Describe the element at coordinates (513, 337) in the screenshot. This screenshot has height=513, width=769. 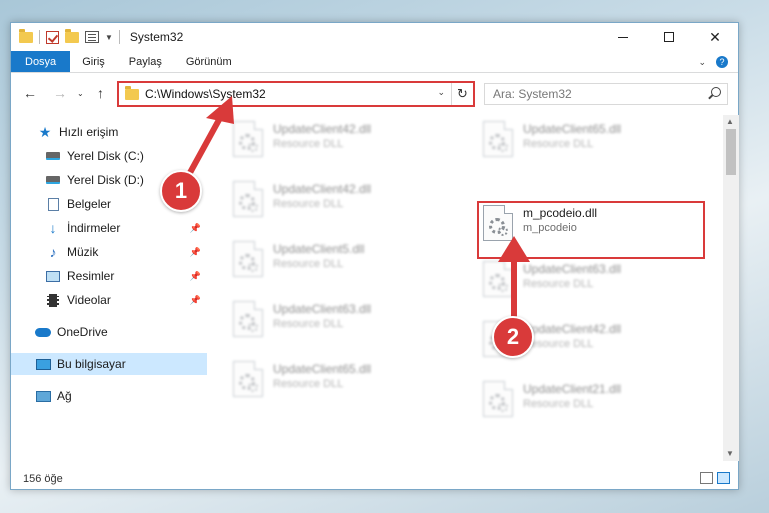
I see `callout-step-two: 2` at that location.